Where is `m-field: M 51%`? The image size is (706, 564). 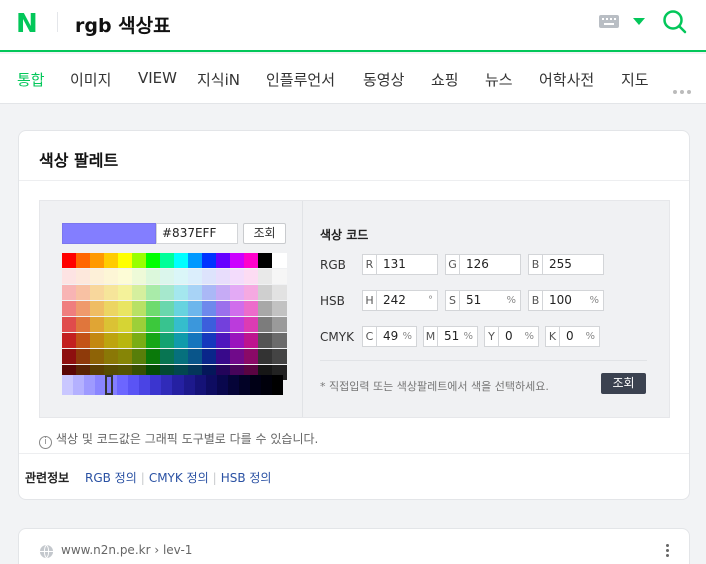
m-field: M 51% is located at coordinates (450, 336).